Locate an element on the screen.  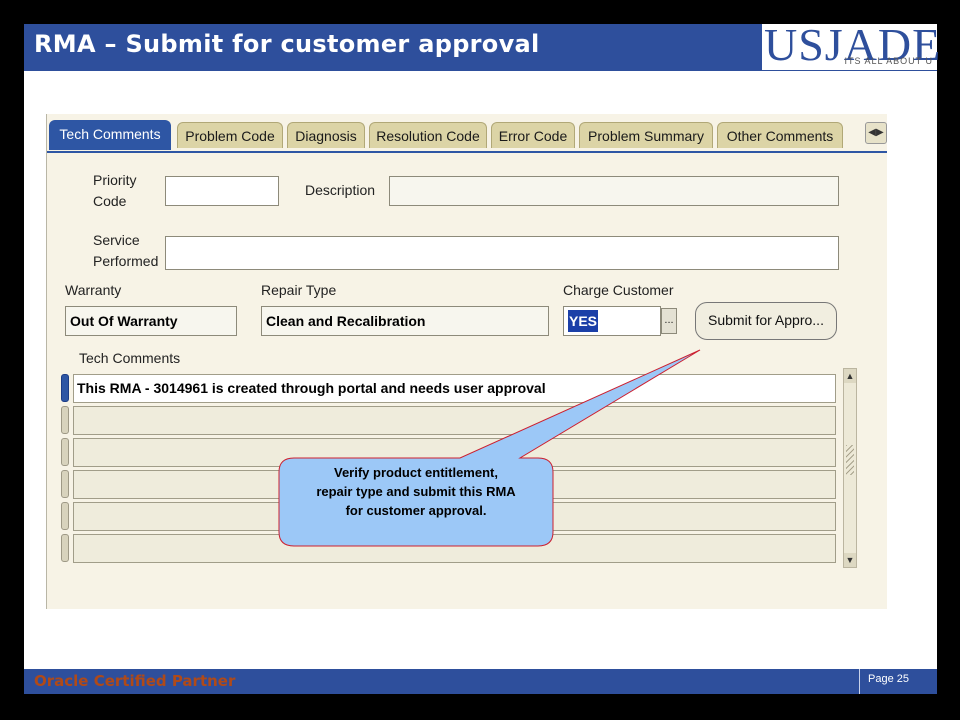
scroll-down-arrow-icon: ▼ is located at coordinates (850, 560).